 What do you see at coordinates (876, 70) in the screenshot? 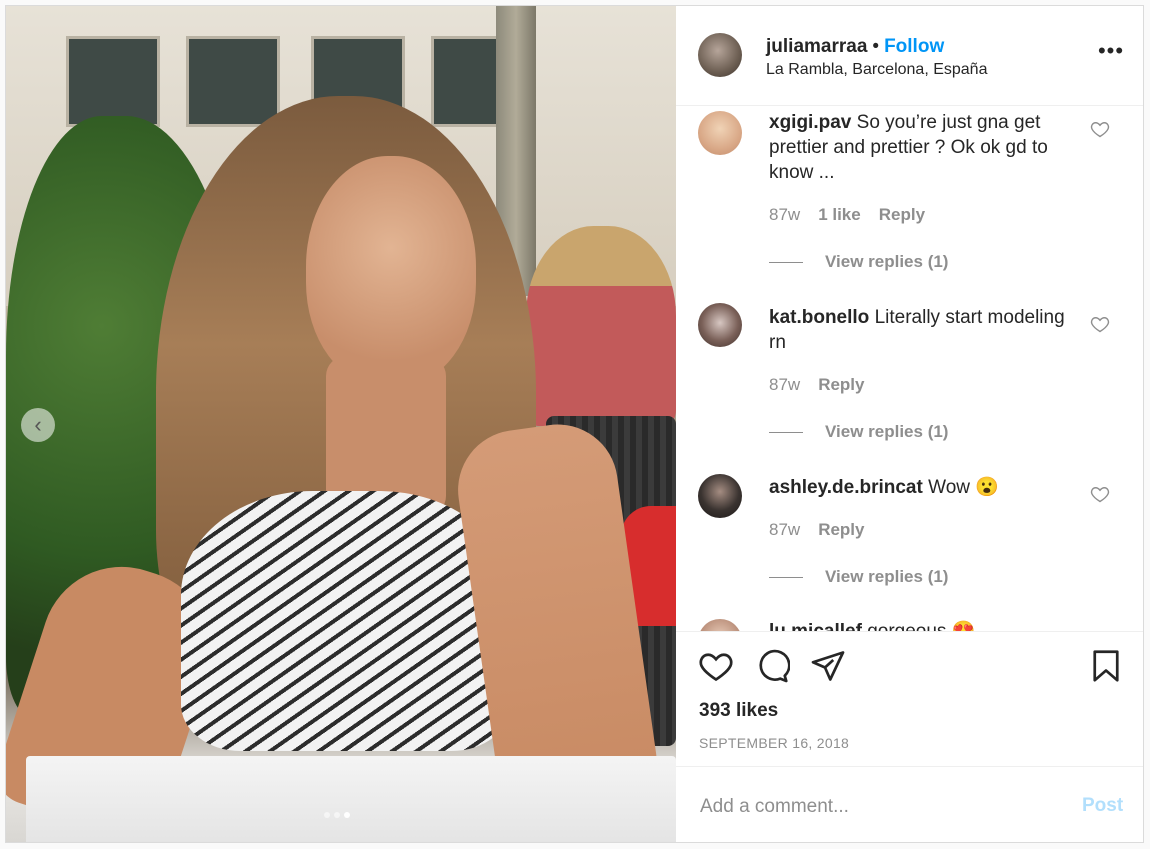
I see `post-location: La Rambla, Barcelona, España` at bounding box center [876, 70].